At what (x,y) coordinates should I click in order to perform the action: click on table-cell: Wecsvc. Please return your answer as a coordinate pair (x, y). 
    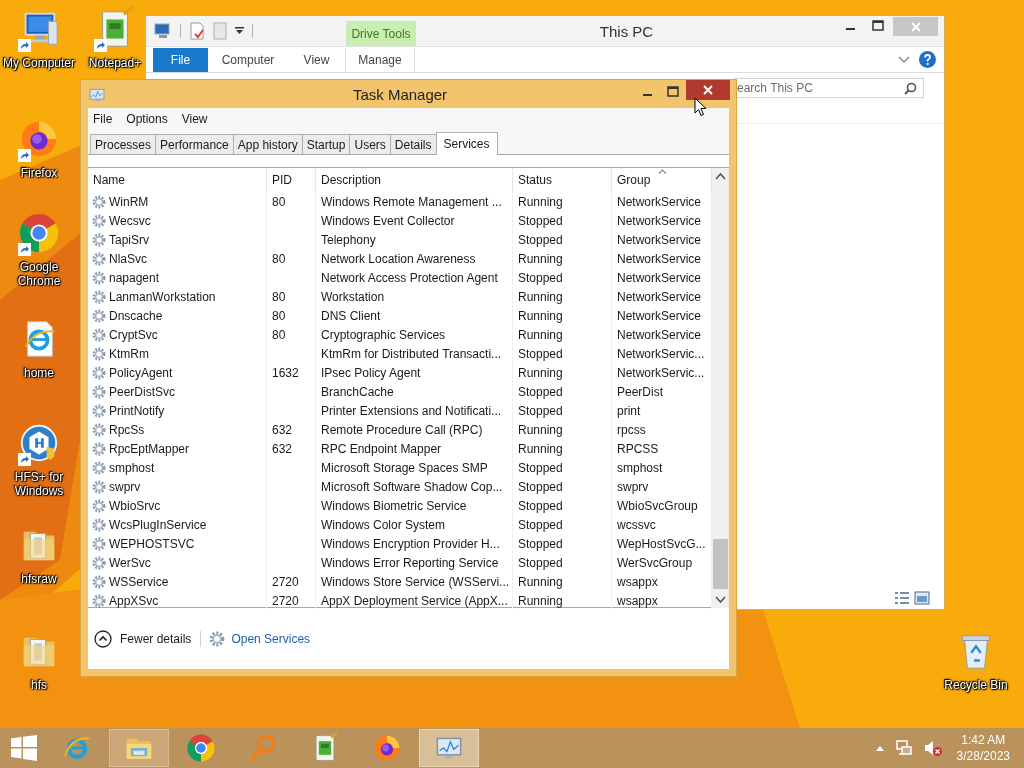
    Looking at the image, I should click on (130, 220).